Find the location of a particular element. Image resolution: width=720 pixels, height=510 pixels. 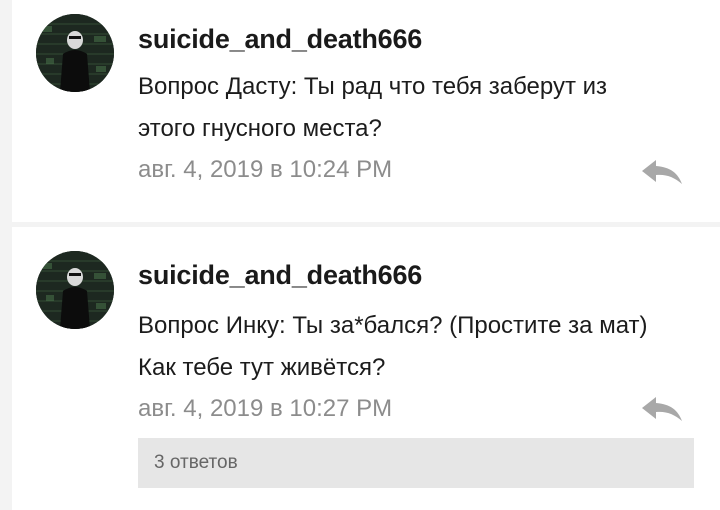

timestamp: авг. 4, 2019 в 10:27 PM is located at coordinates (265, 408).